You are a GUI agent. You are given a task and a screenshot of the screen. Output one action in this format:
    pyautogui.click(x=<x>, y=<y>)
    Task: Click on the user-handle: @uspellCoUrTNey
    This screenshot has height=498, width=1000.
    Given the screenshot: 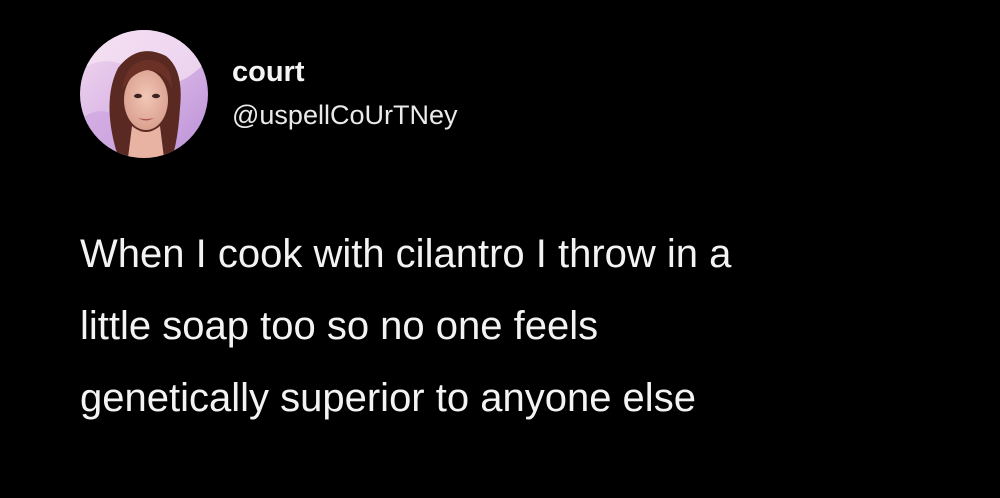 What is the action you would take?
    pyautogui.click(x=344, y=115)
    